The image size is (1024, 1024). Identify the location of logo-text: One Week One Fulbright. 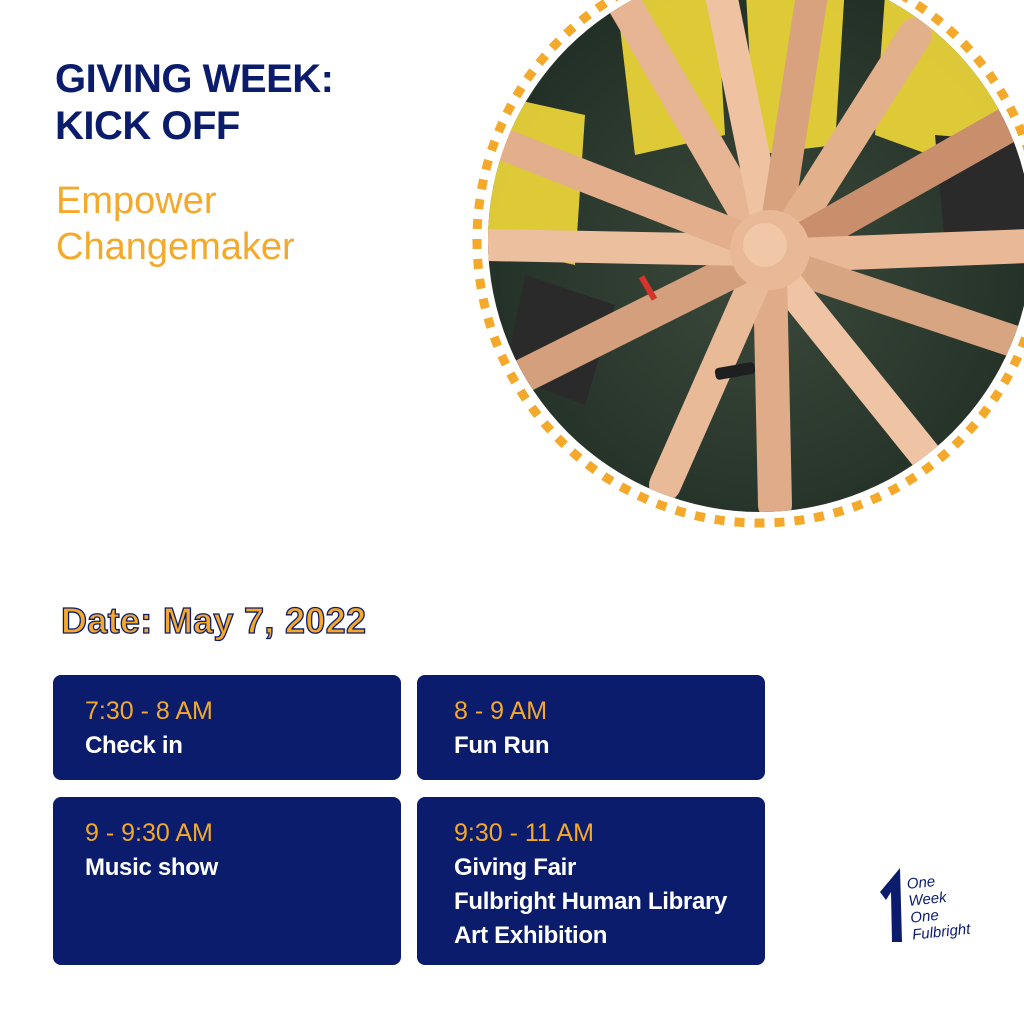
(938, 907).